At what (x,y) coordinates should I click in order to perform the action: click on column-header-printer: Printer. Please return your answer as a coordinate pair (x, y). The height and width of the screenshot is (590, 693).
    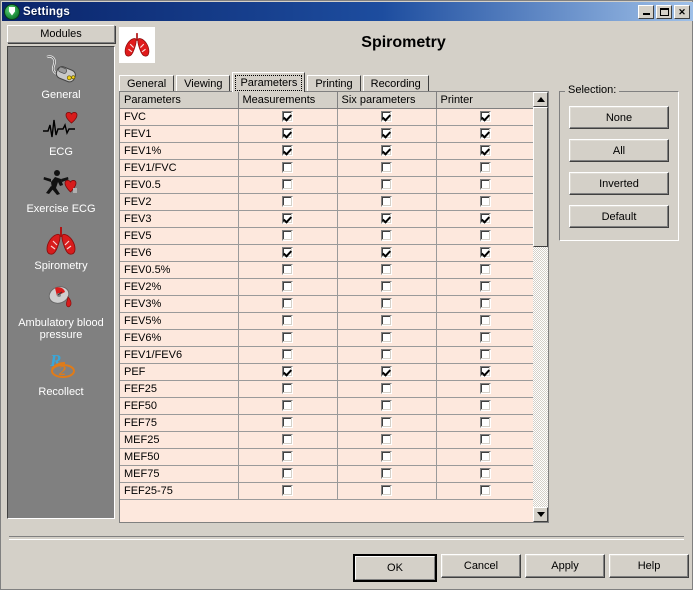
    Looking at the image, I should click on (485, 100).